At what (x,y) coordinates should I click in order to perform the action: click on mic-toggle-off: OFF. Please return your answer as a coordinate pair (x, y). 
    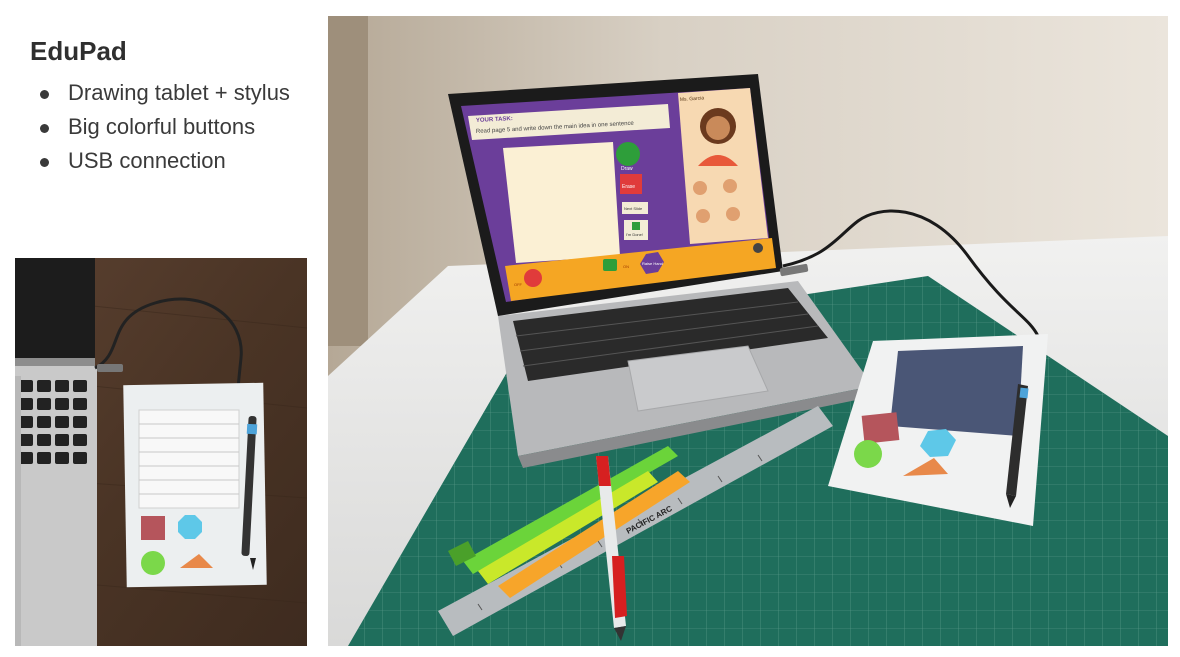
    Looking at the image, I should click on (518, 284).